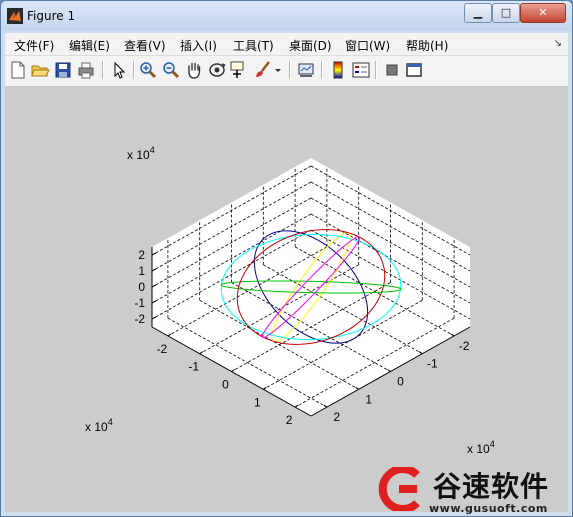 This screenshot has width=573, height=517. What do you see at coordinates (162, 349) in the screenshot?
I see `x-tick-label: -2` at bounding box center [162, 349].